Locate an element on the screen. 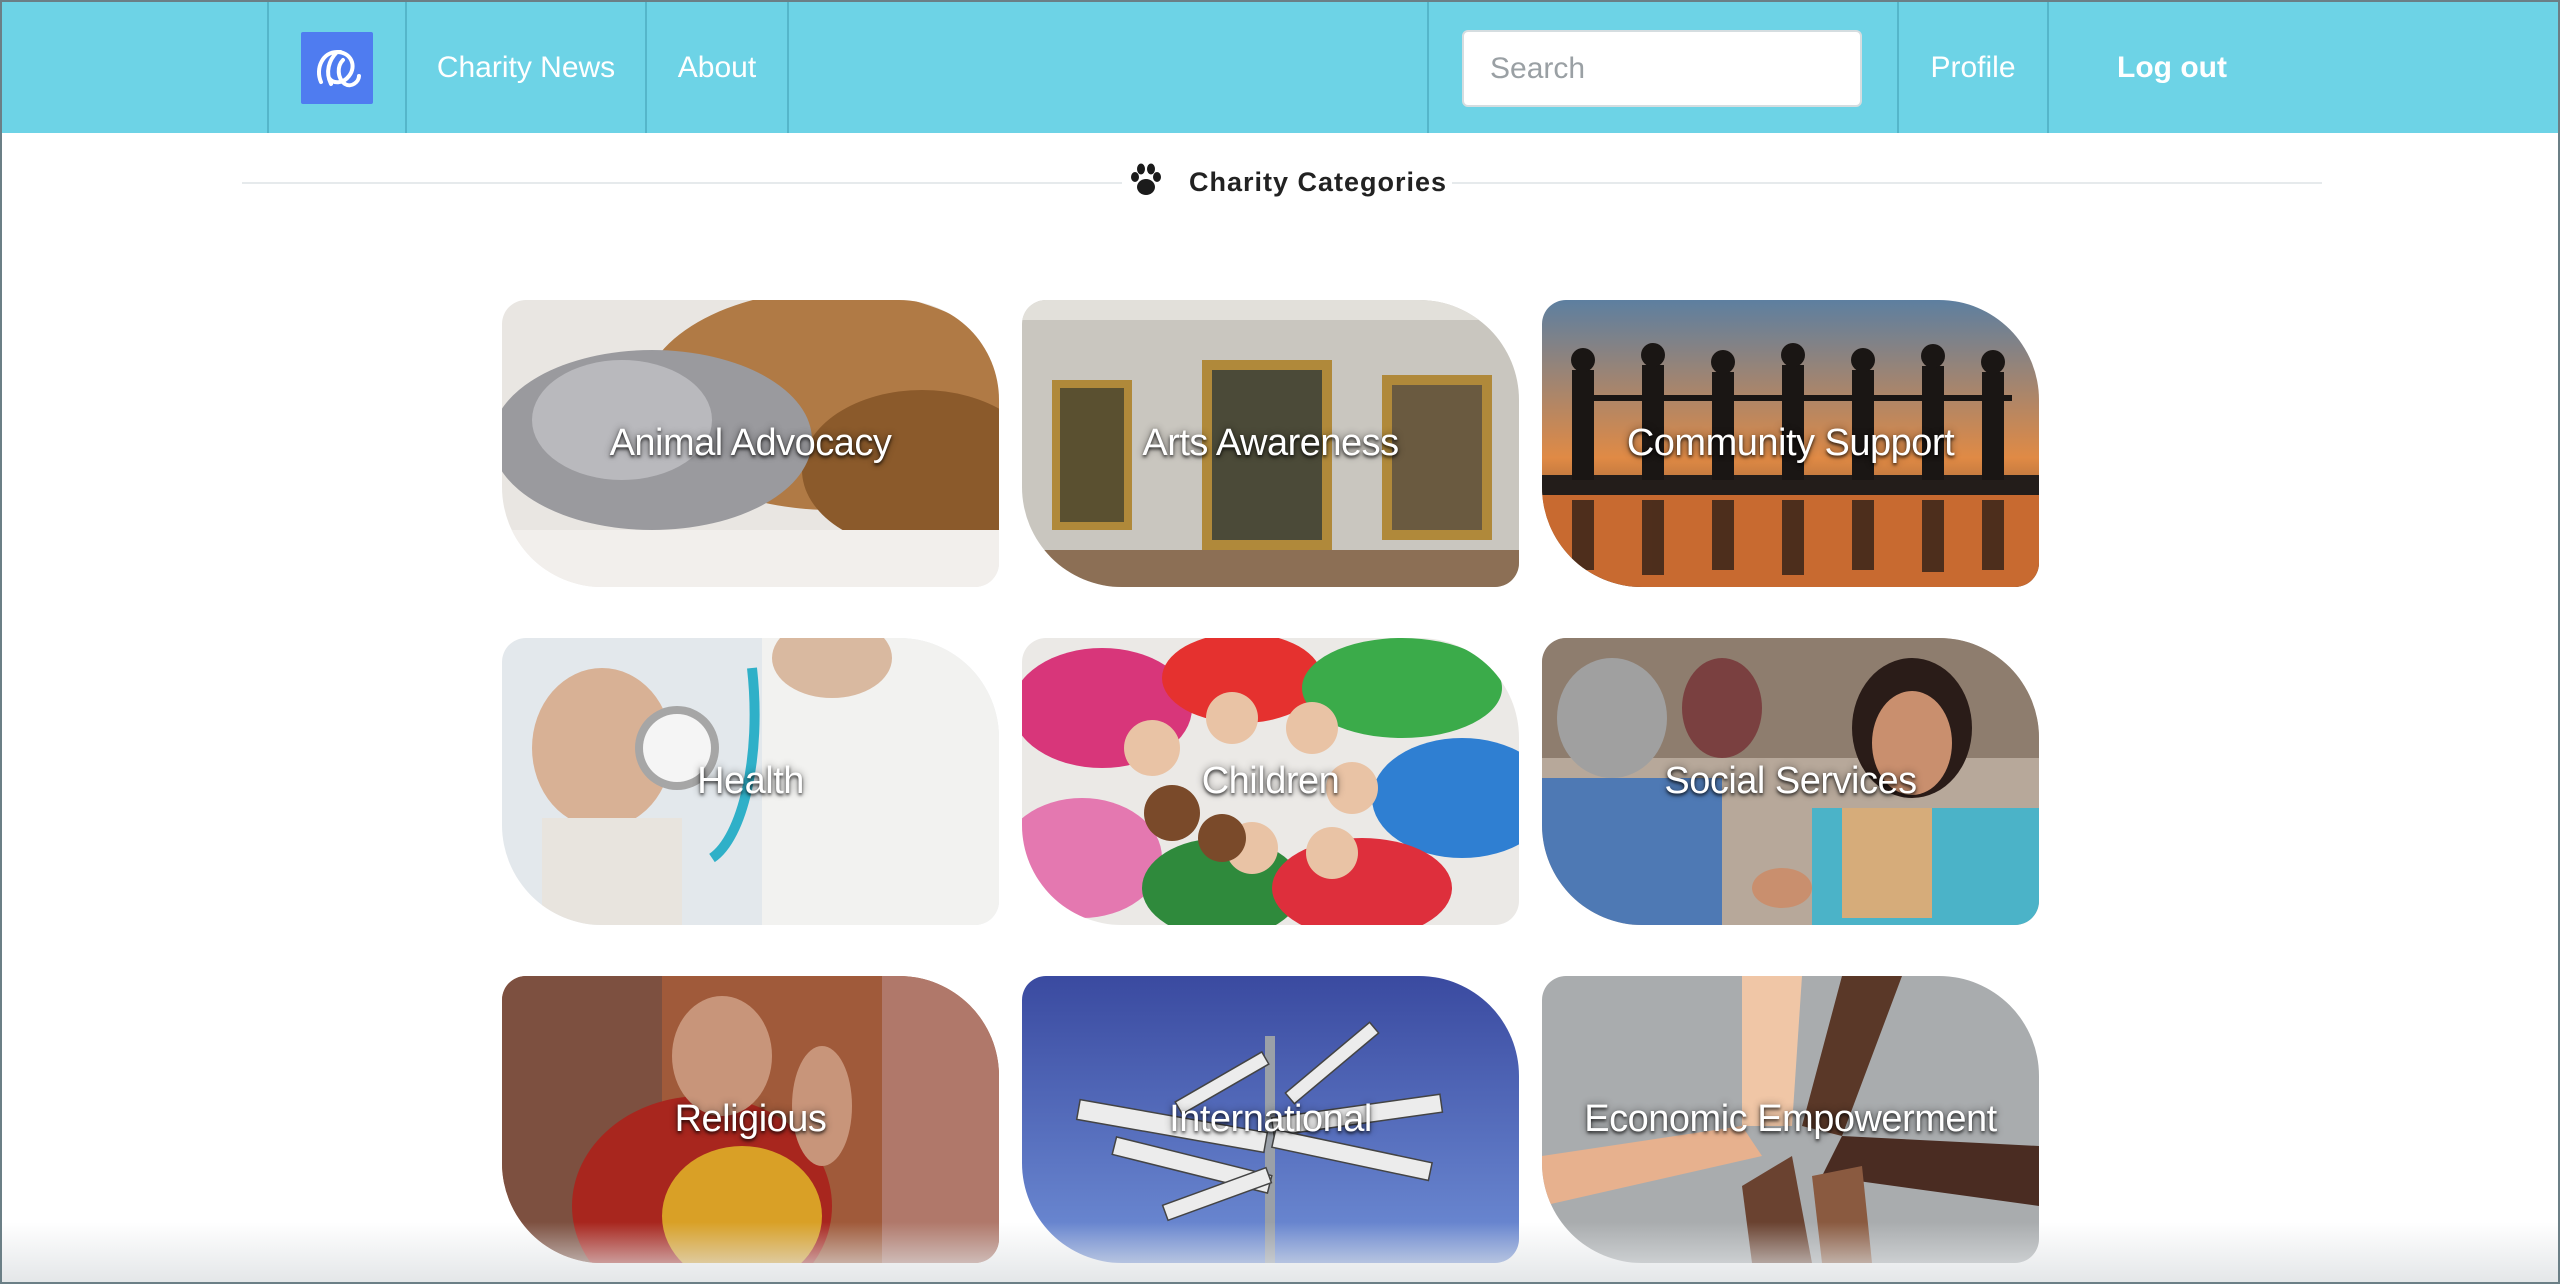 This screenshot has height=1284, width=2560. category-label: Social Services is located at coordinates (1790, 781).